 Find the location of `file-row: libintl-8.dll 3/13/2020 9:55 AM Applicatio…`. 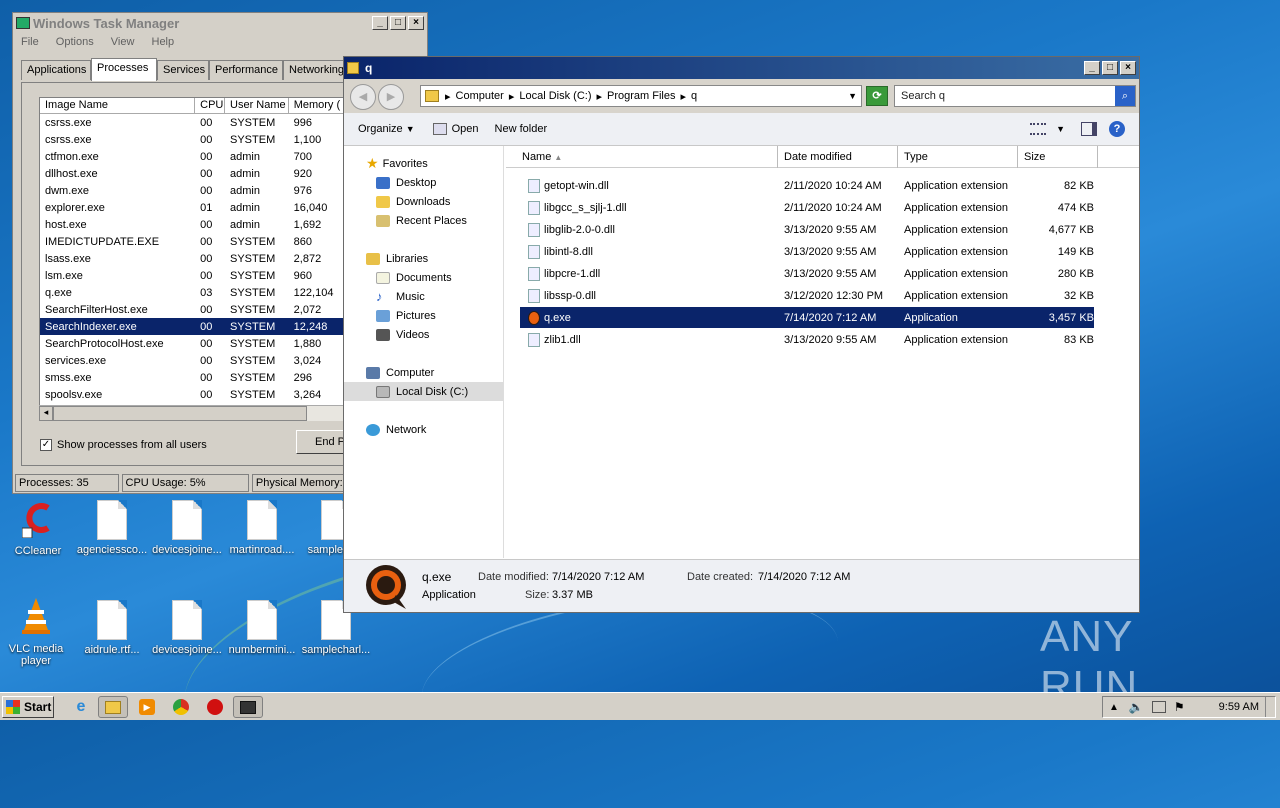

file-row: libintl-8.dll 3/13/2020 9:55 AM Applicatio… is located at coordinates (807, 251).